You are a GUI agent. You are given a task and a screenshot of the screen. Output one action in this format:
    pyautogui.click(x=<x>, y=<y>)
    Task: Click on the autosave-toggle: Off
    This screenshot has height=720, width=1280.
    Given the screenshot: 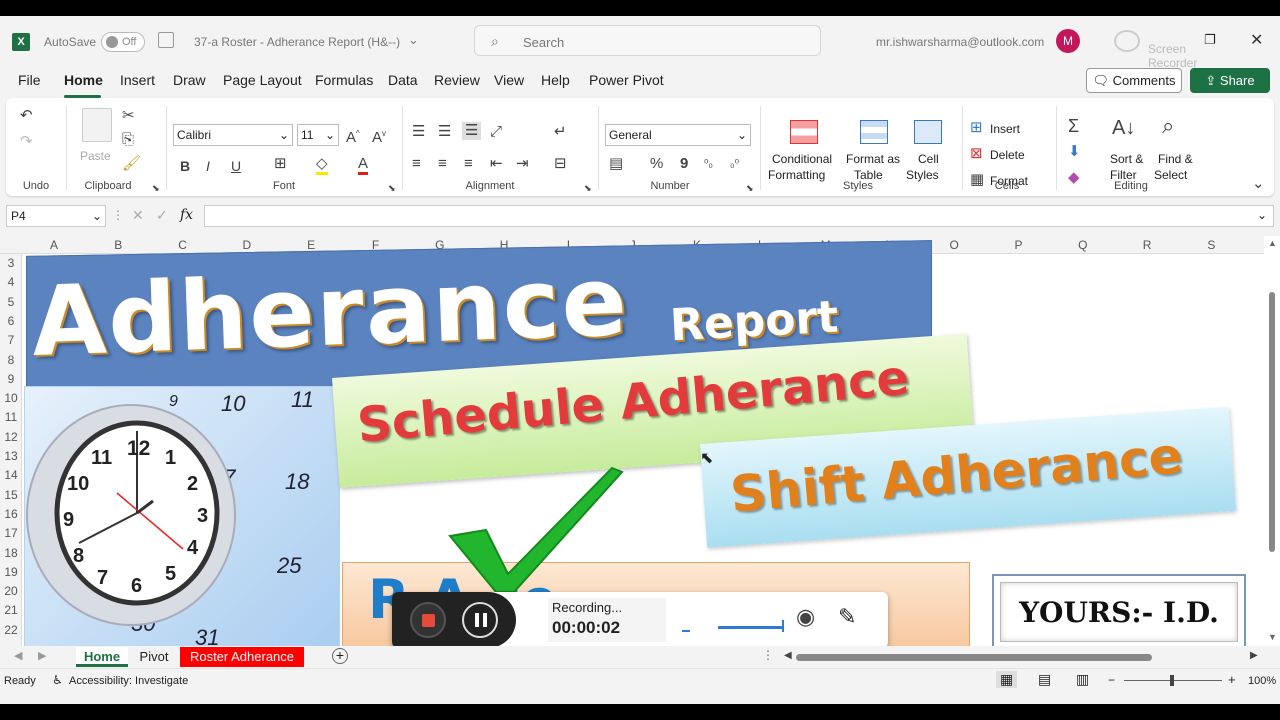 What is the action you would take?
    pyautogui.click(x=123, y=42)
    